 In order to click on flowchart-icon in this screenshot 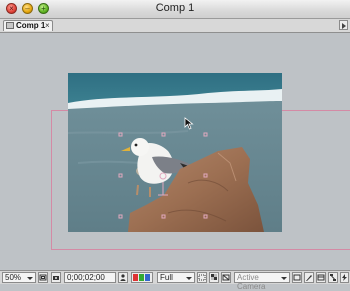, I will do `click(333, 277)`.